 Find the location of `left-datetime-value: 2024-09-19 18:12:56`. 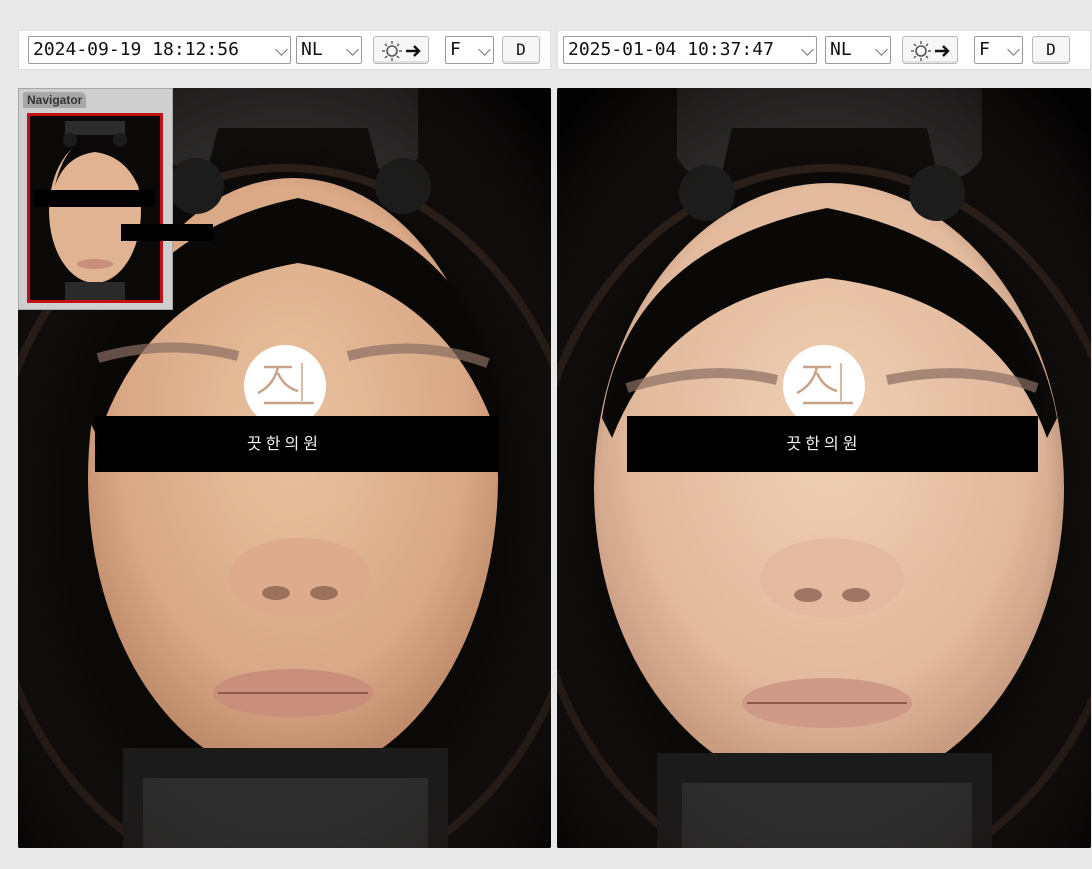

left-datetime-value: 2024-09-19 18:12:56 is located at coordinates (136, 49).